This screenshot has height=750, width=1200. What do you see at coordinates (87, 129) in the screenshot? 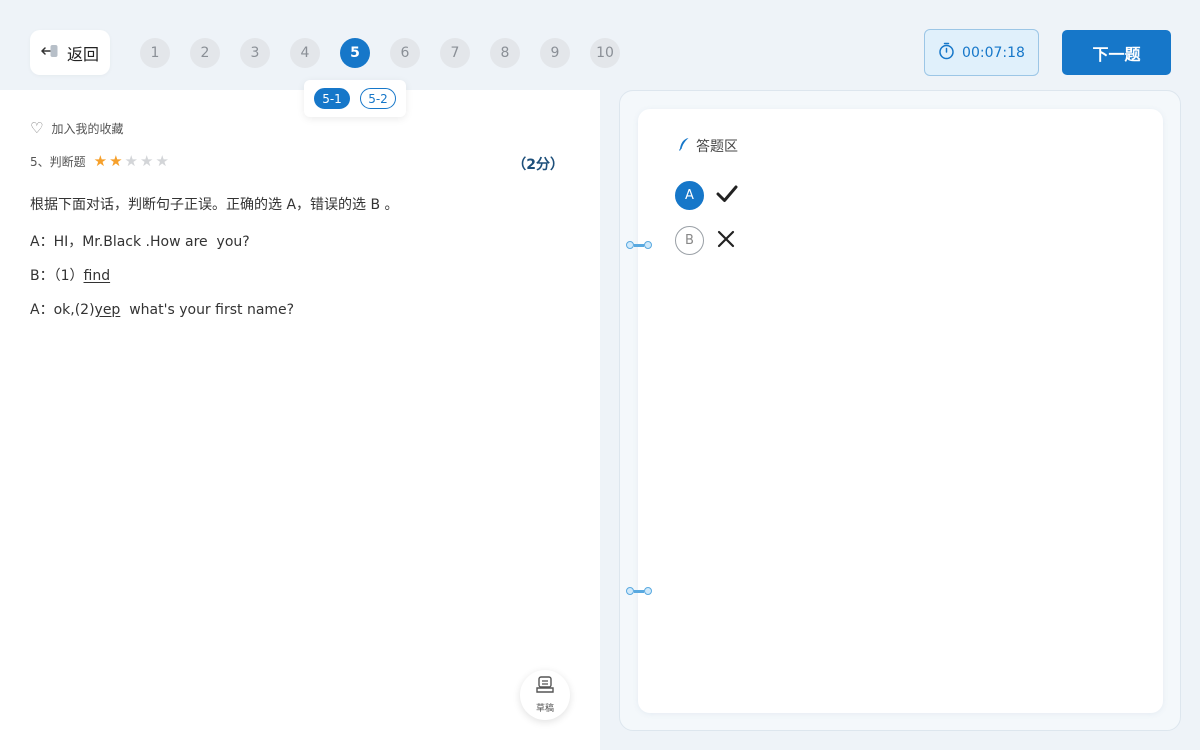
I see `favorite-label: 加入我的收藏` at bounding box center [87, 129].